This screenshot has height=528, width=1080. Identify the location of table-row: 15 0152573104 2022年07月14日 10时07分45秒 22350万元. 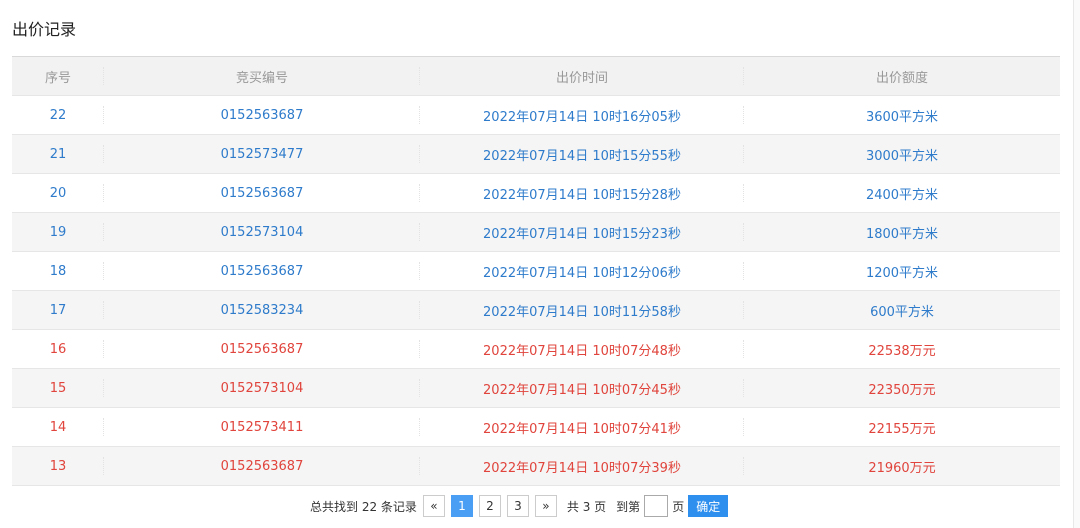
(536, 388).